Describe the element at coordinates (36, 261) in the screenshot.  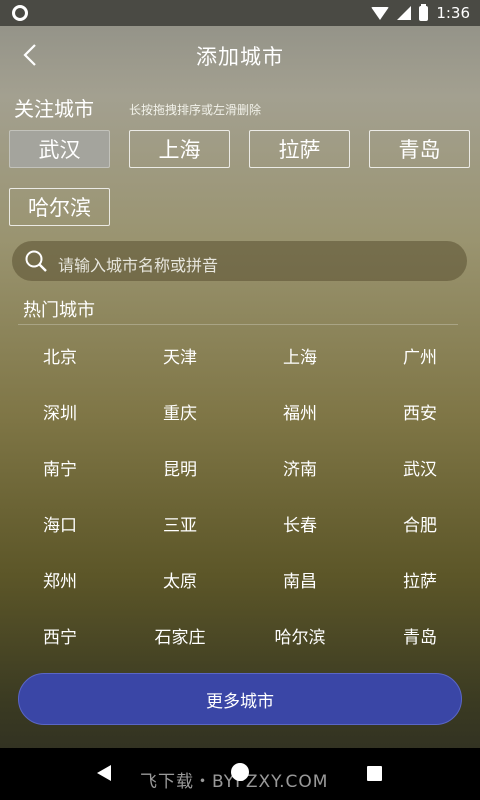
I see `search-icon` at that location.